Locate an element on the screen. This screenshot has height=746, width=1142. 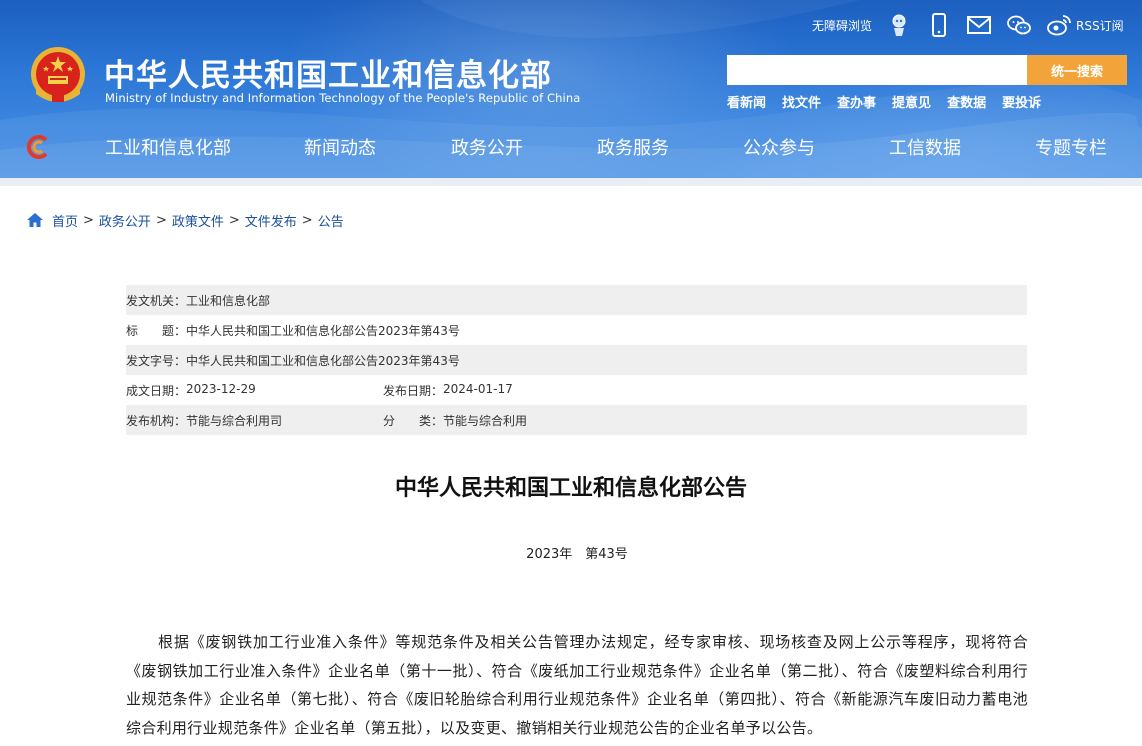
meta-publish-date-label: 发布日期： is located at coordinates (413, 390).